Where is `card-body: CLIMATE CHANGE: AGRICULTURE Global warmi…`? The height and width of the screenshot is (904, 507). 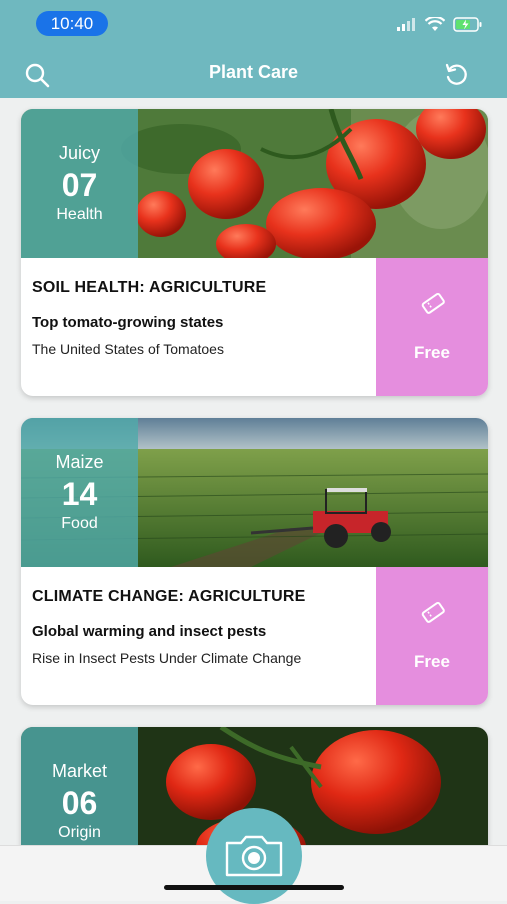 card-body: CLIMATE CHANGE: AGRICULTURE Global warmi… is located at coordinates (198, 636).